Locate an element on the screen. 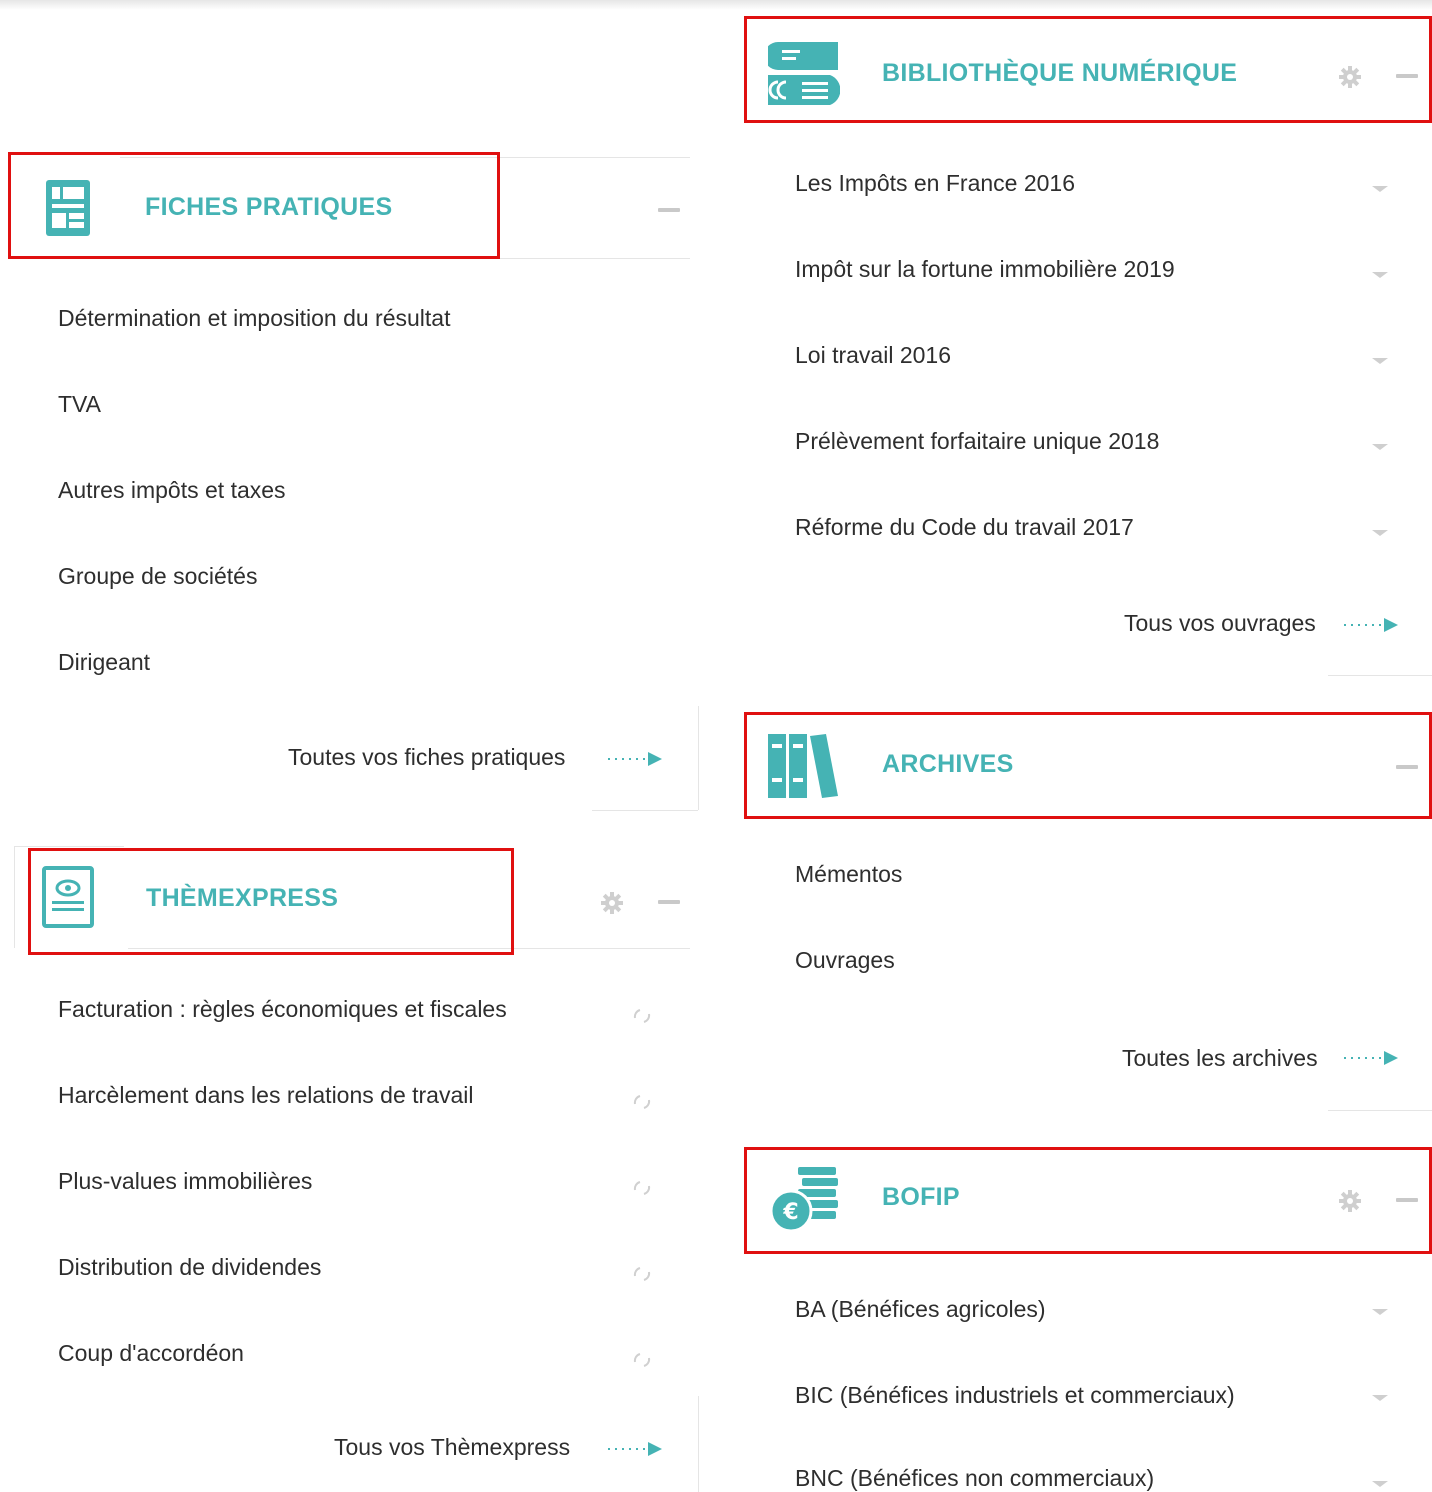  themexpress-more-dotted-arrow-icon is located at coordinates (636, 1449).